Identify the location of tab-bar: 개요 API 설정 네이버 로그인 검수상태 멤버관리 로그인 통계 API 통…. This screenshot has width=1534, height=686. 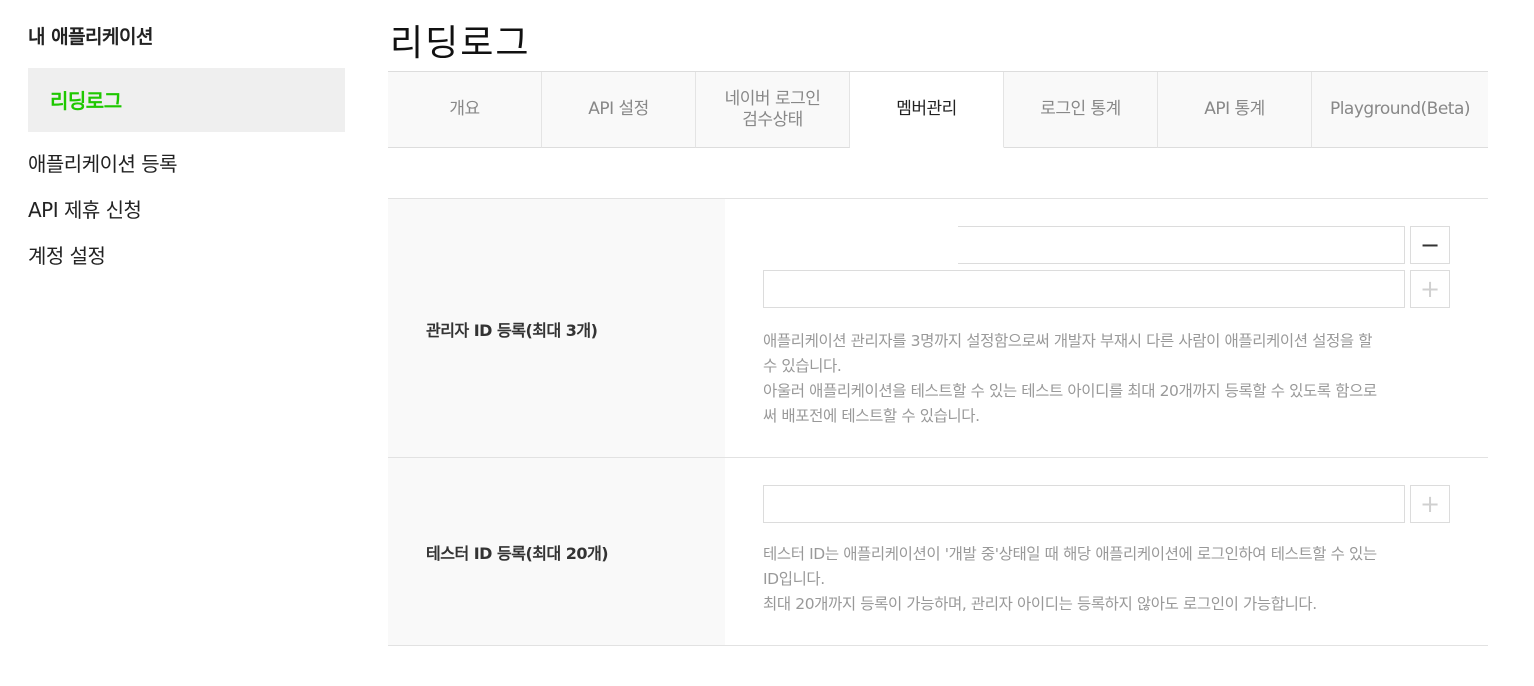
(938, 109).